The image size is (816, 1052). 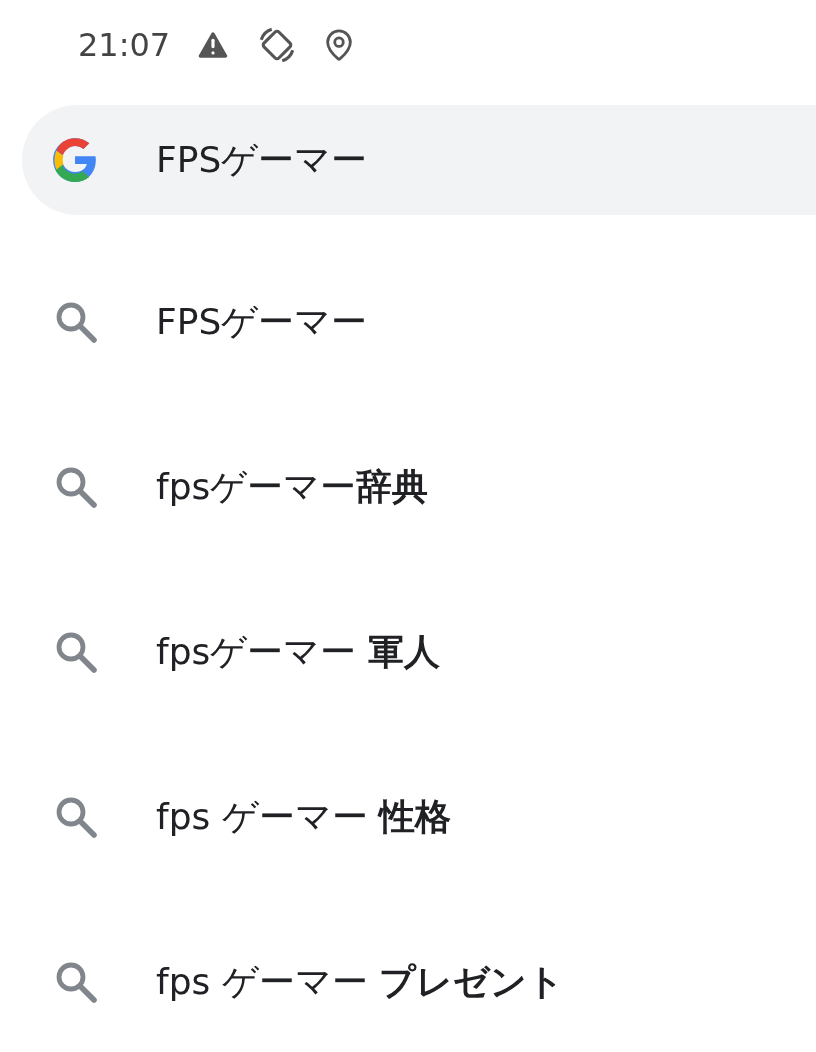 What do you see at coordinates (298, 651) in the screenshot?
I see `suggestion-text: fpsゲーマー 軍人` at bounding box center [298, 651].